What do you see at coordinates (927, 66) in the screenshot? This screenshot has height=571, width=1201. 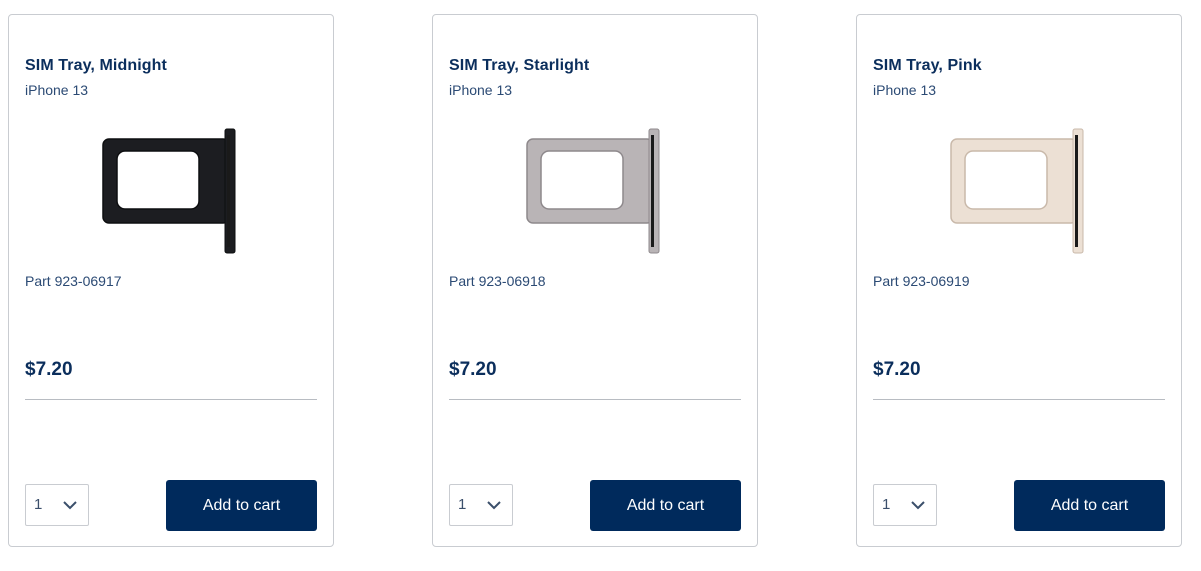 I see `product-title: SIM Tray, Pink` at bounding box center [927, 66].